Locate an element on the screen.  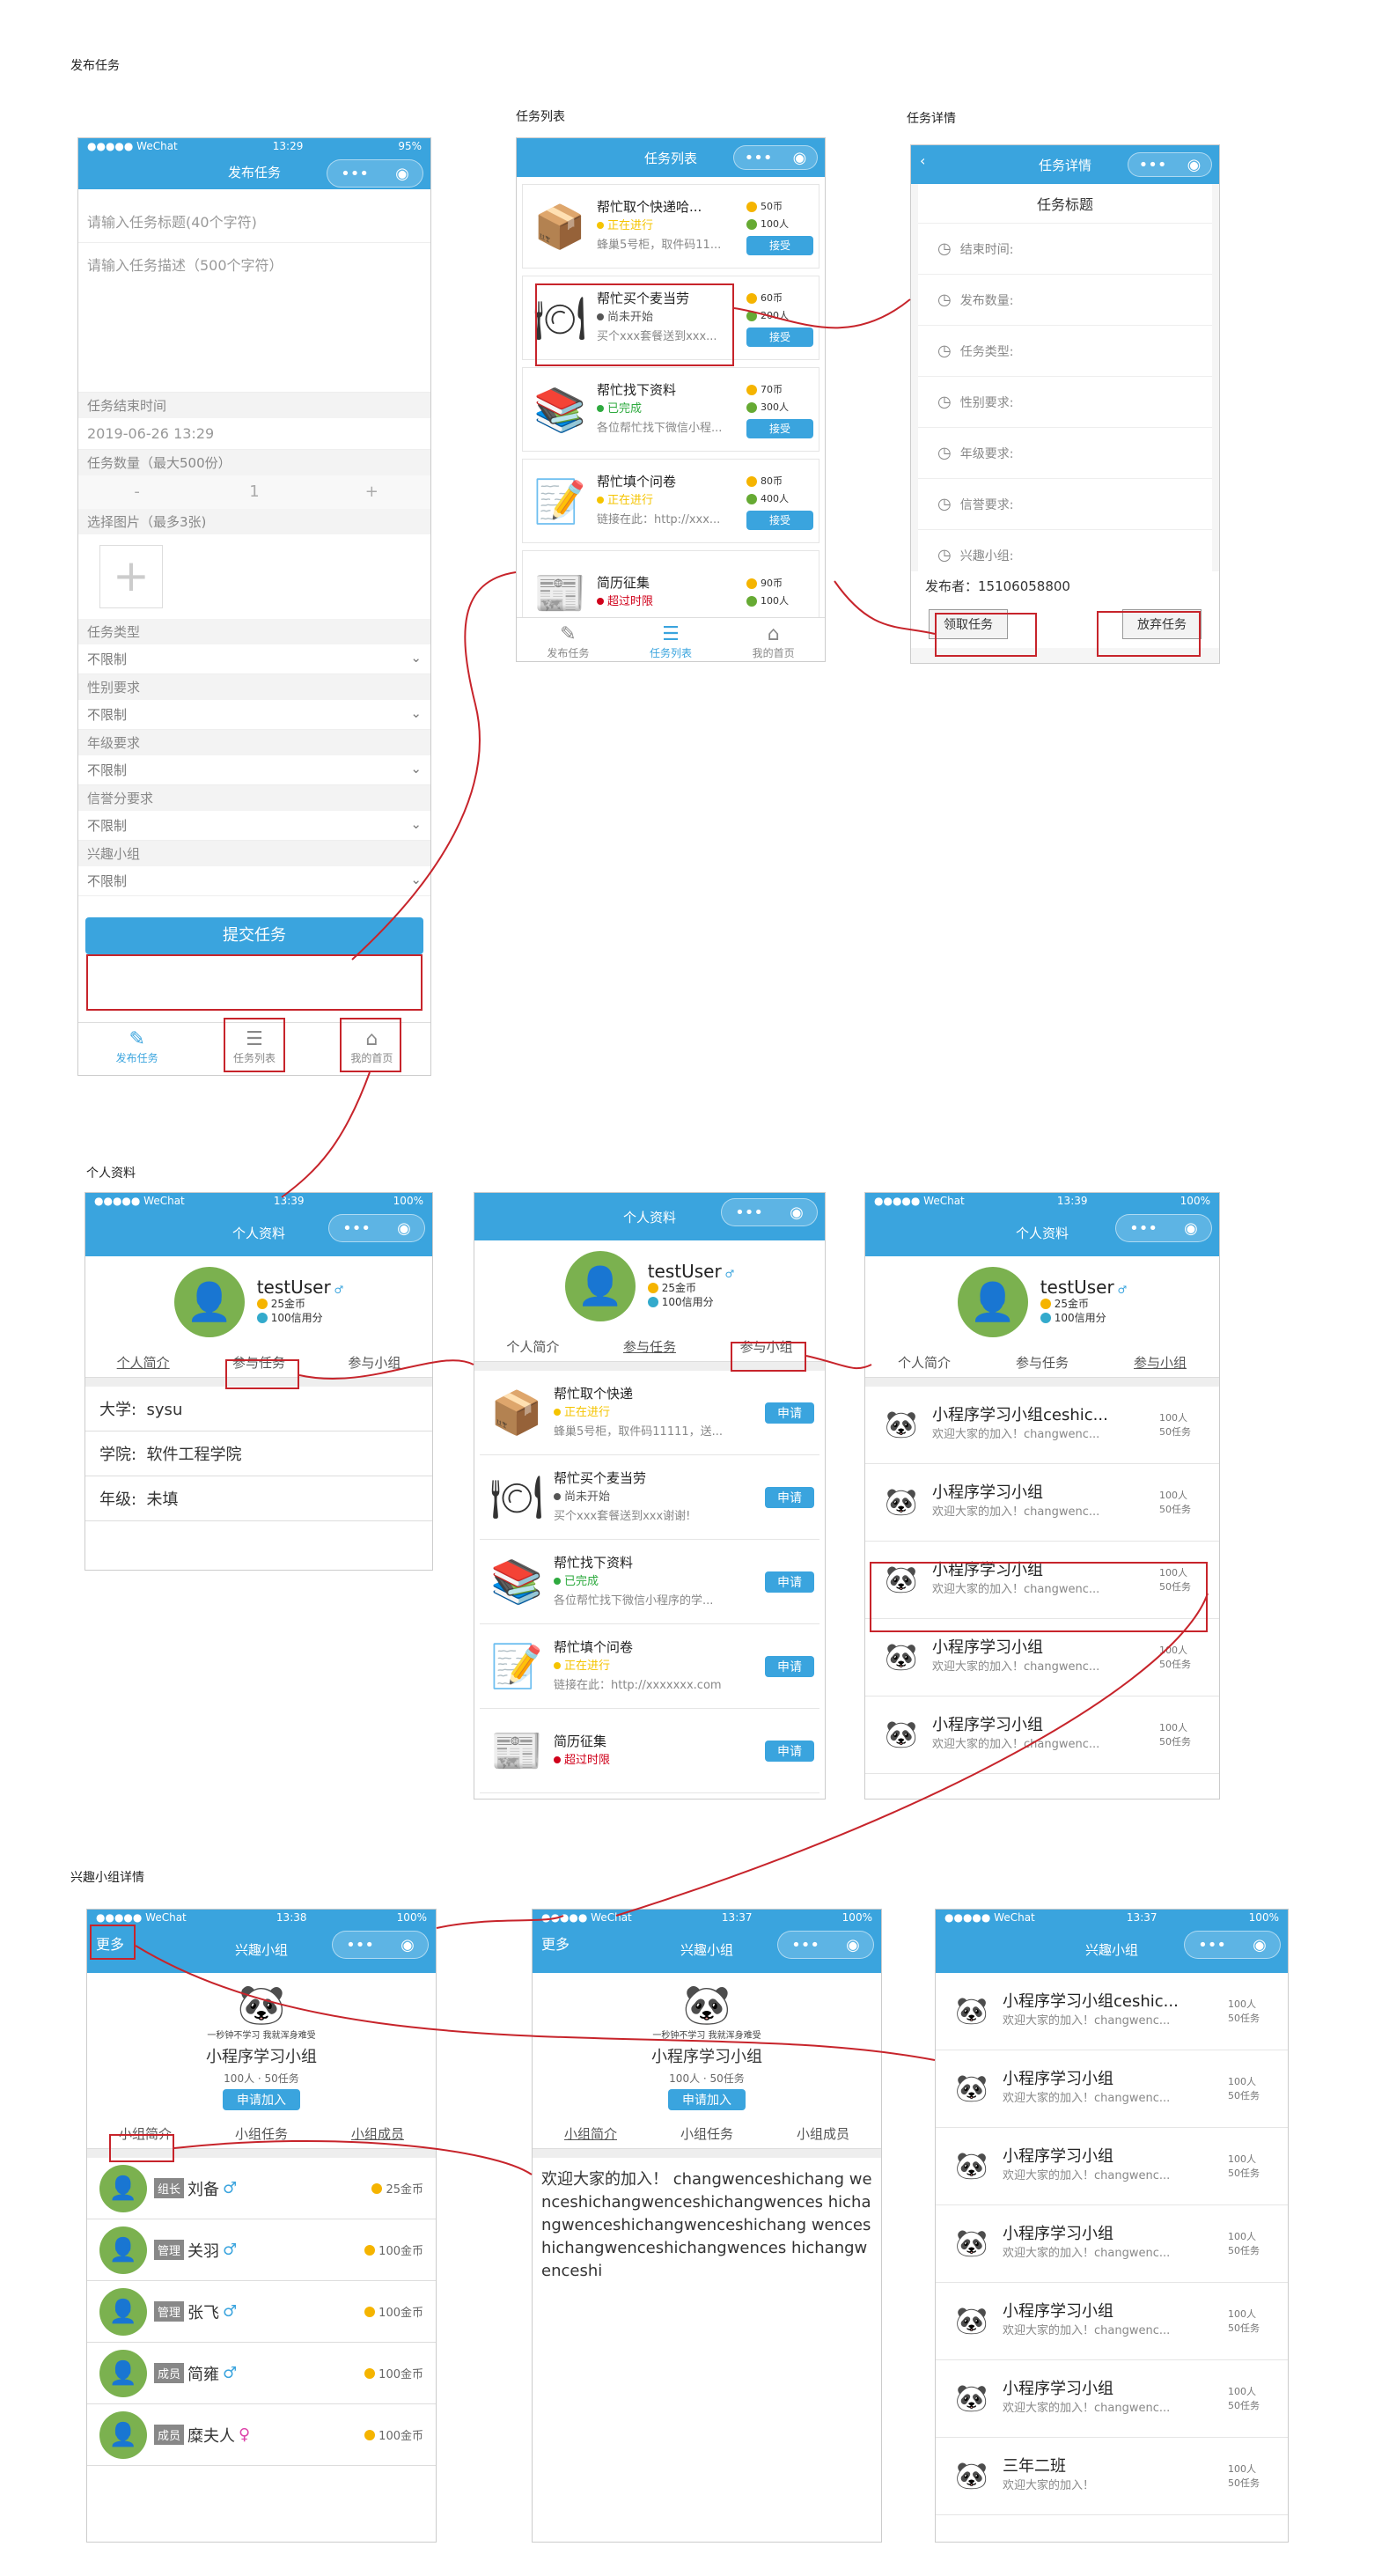
arrow-submit-list is located at coordinates (434, 766).